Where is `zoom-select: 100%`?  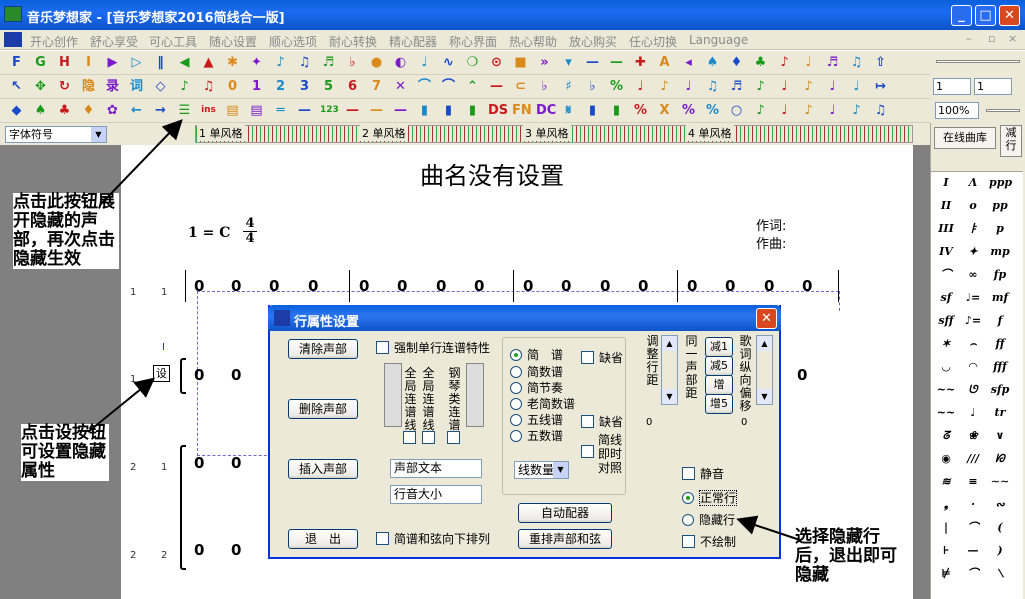 zoom-select: 100% is located at coordinates (957, 110).